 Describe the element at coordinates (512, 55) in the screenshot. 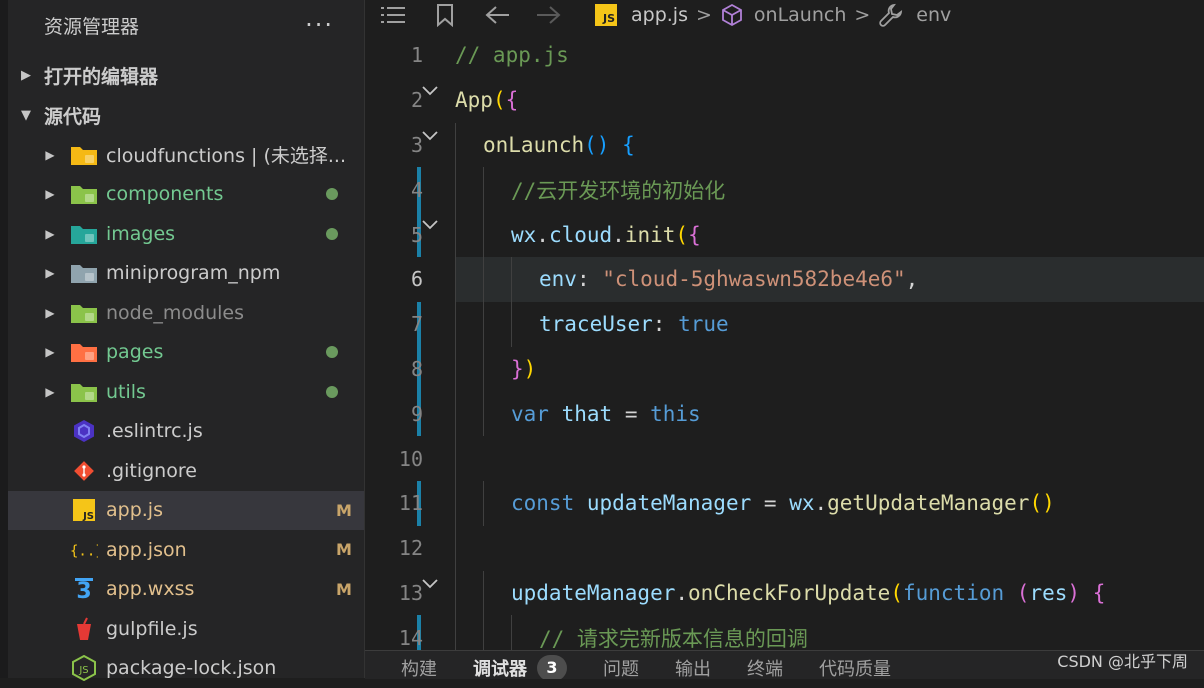

I see `code-text: // app.js` at that location.